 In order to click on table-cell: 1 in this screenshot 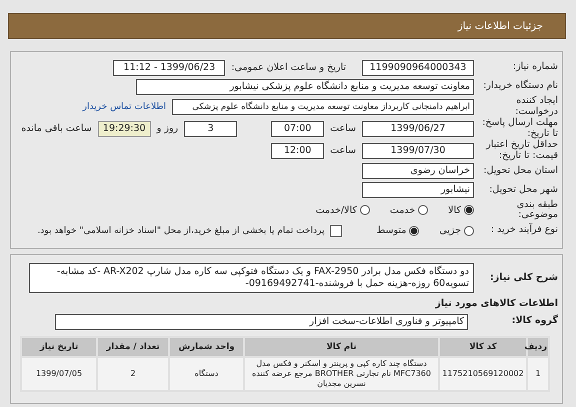, I will do `click(538, 374)`.